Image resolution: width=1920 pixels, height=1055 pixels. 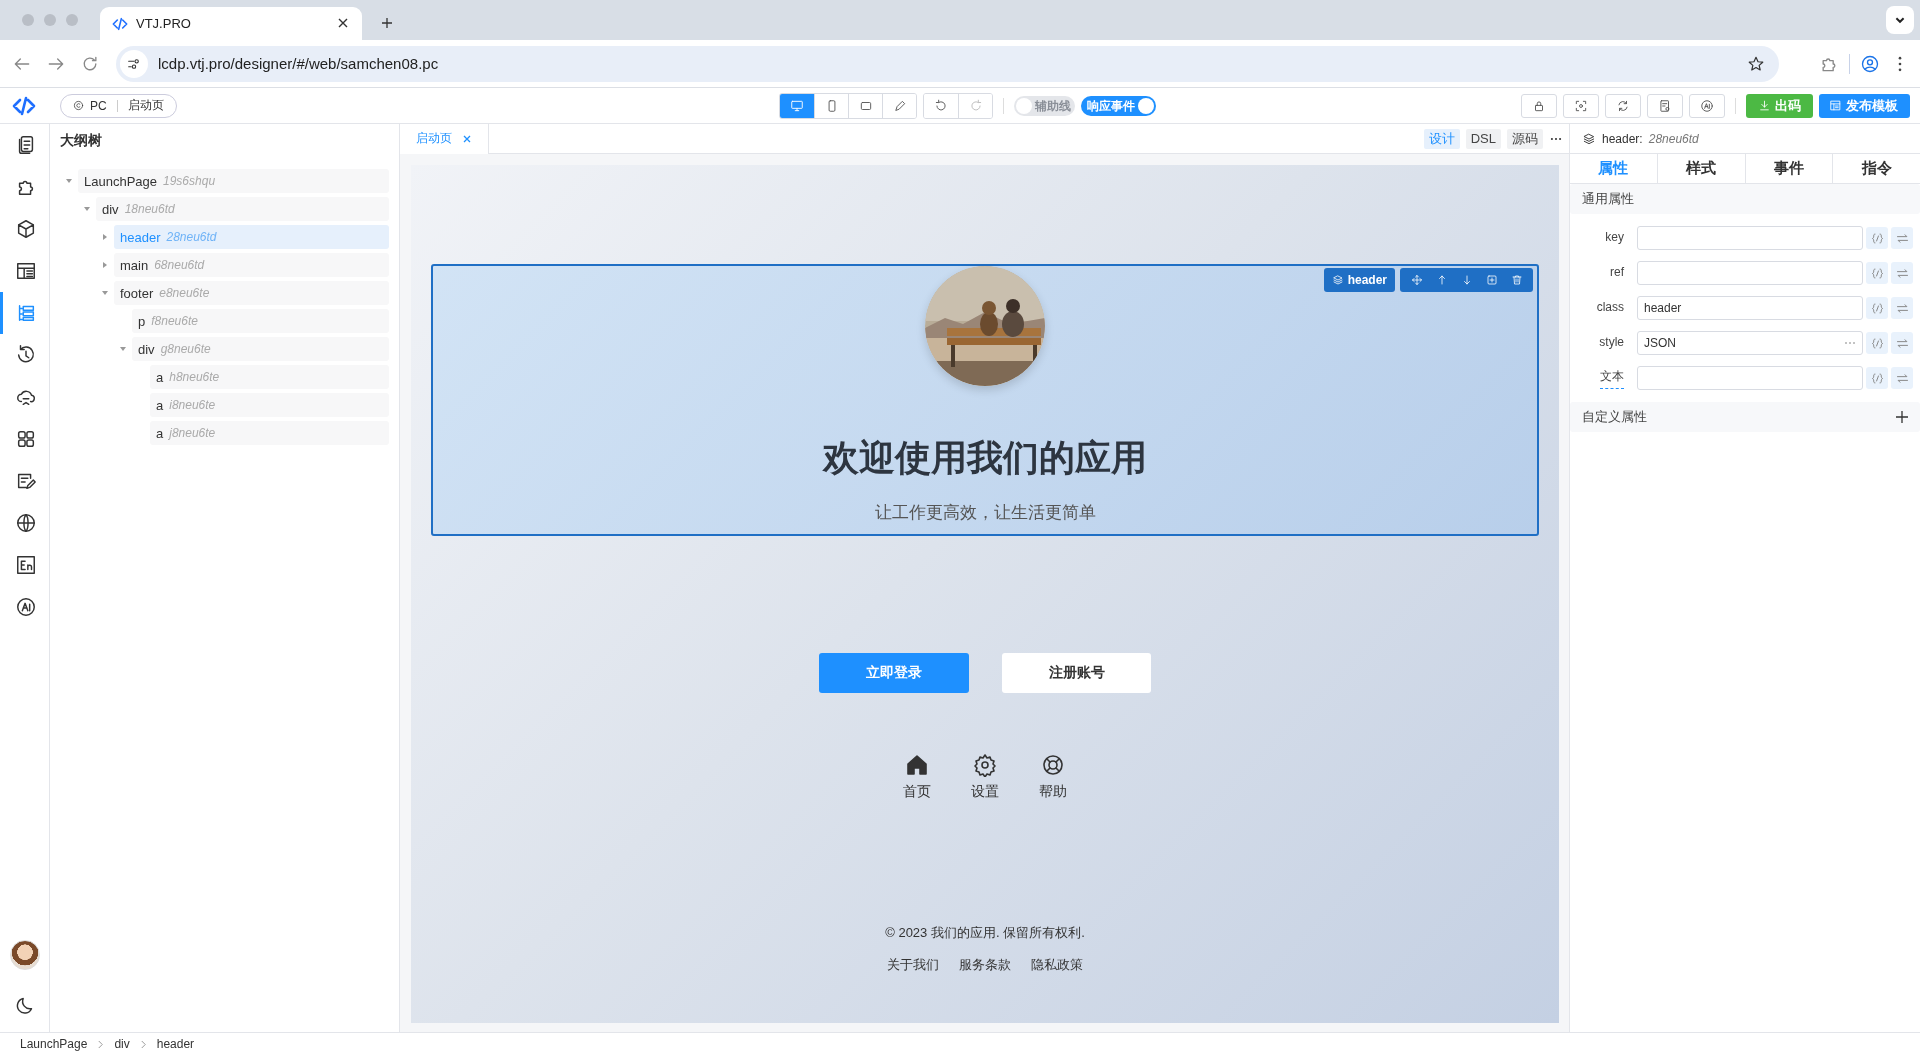 What do you see at coordinates (985, 458) in the screenshot?
I see `page-title: 欢迎使用我们的应用` at bounding box center [985, 458].